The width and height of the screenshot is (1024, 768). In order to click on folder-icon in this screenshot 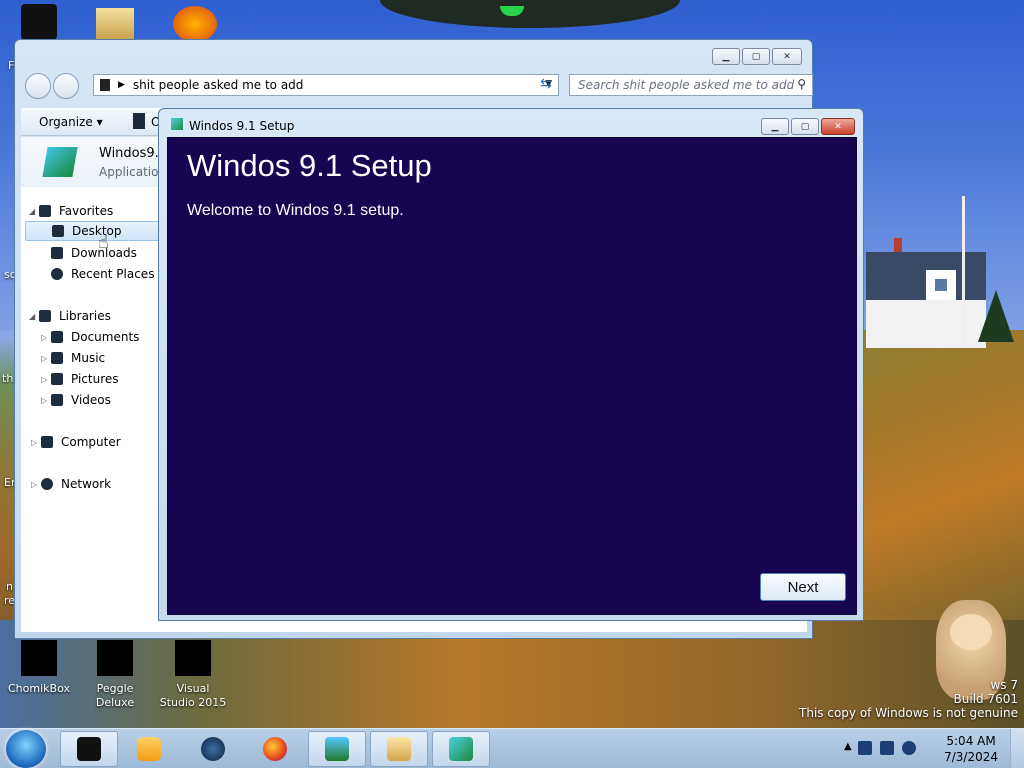, I will do `click(115, 24)`.